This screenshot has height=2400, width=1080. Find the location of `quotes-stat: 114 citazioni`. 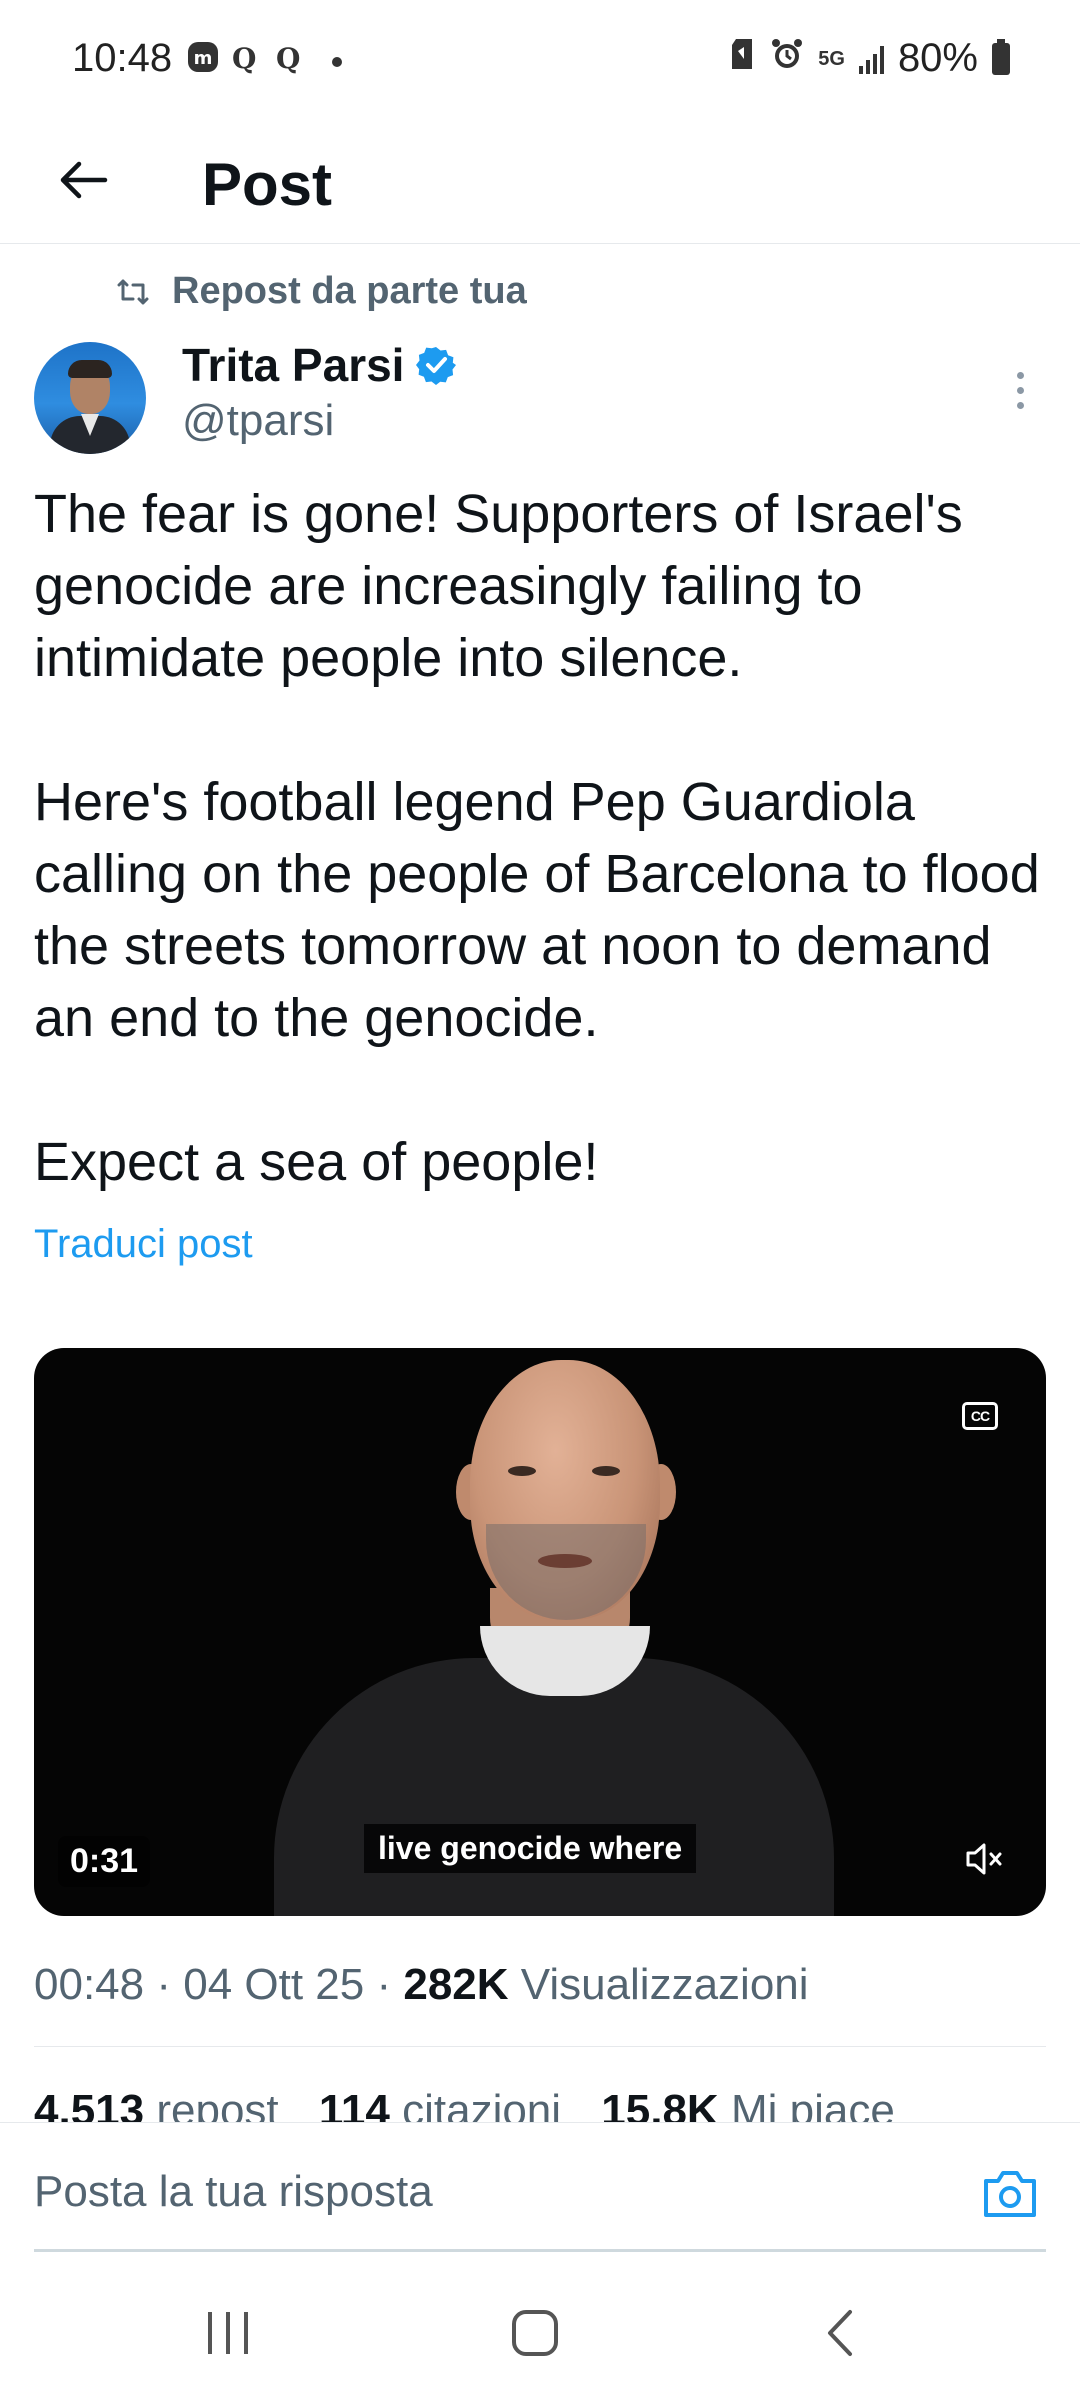

quotes-stat: 114 citazioni is located at coordinates (440, 2104).